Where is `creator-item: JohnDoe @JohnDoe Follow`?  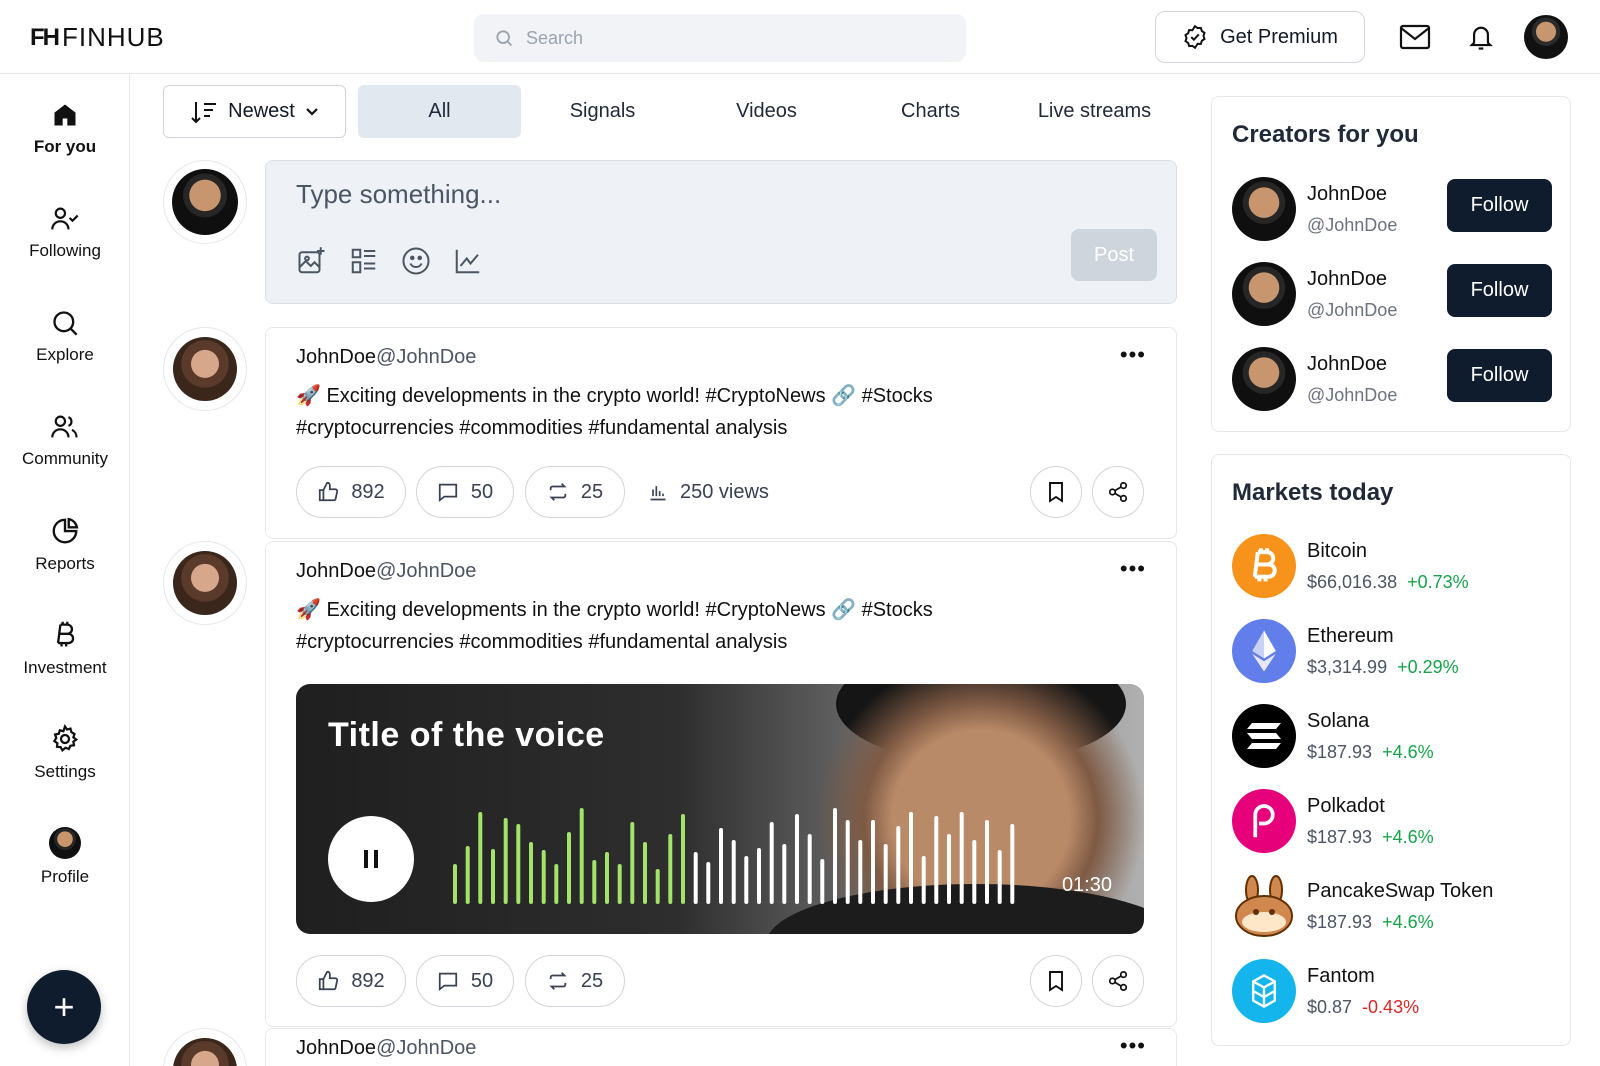 creator-item: JohnDoe @JohnDoe Follow is located at coordinates (1392, 380).